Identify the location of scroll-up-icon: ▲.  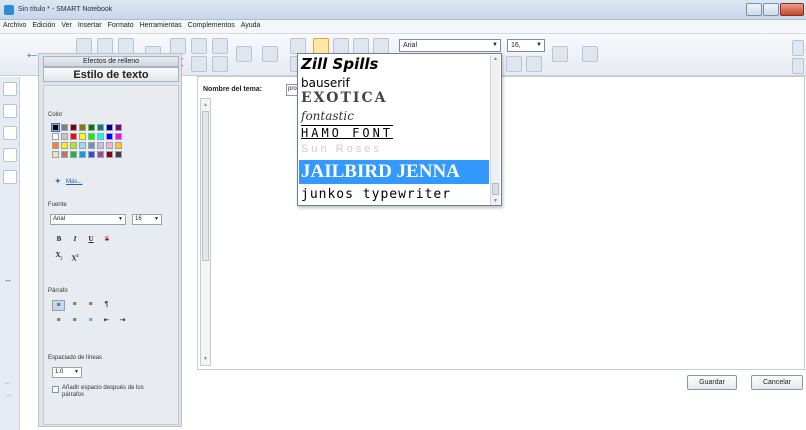
(495, 59).